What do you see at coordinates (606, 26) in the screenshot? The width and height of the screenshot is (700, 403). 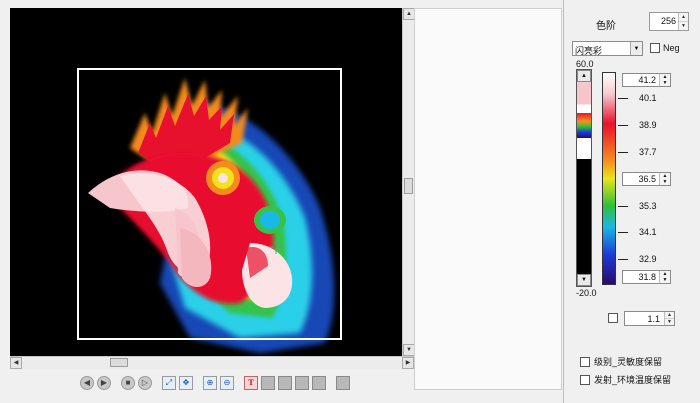 I see `levels-label: 色阶` at bounding box center [606, 26].